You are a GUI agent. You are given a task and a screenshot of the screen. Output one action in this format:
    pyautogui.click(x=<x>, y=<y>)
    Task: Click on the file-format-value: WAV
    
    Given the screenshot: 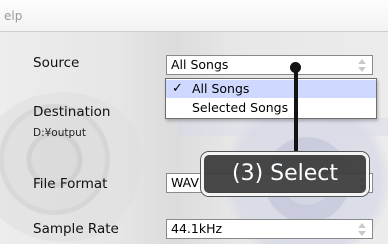 What is the action you would take?
    pyautogui.click(x=185, y=182)
    